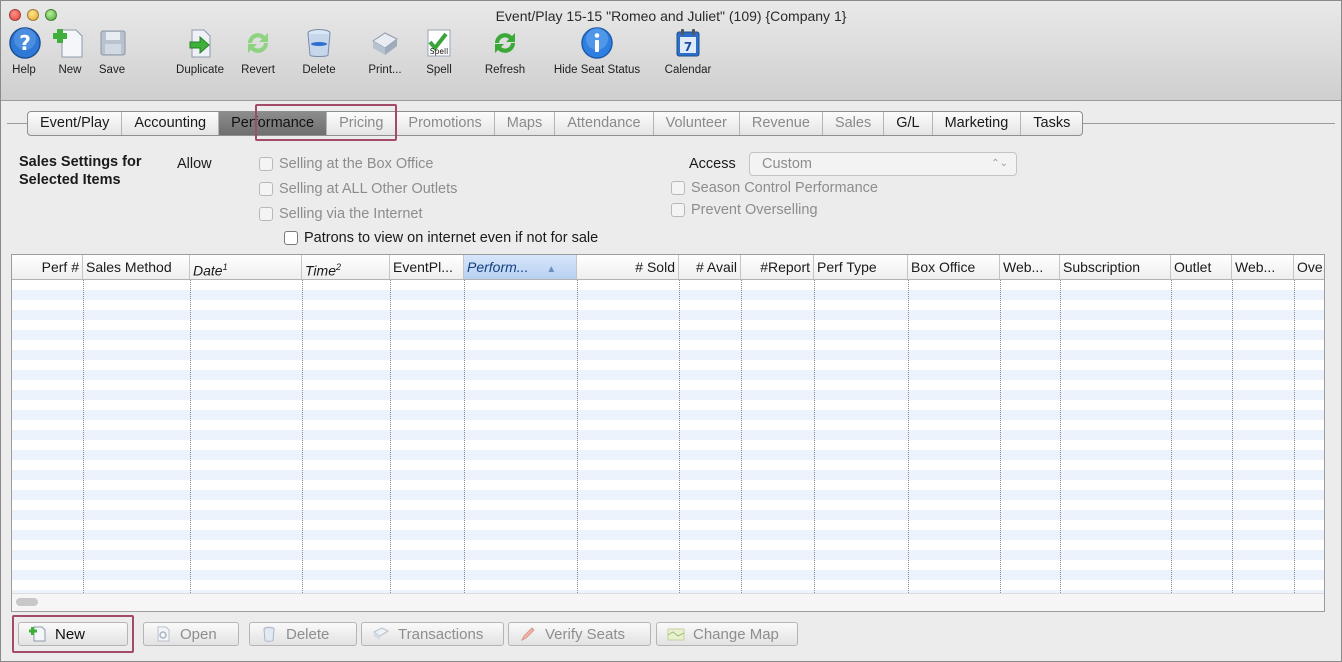 The height and width of the screenshot is (662, 1342). What do you see at coordinates (273, 123) in the screenshot?
I see `tab-performance: Performance` at bounding box center [273, 123].